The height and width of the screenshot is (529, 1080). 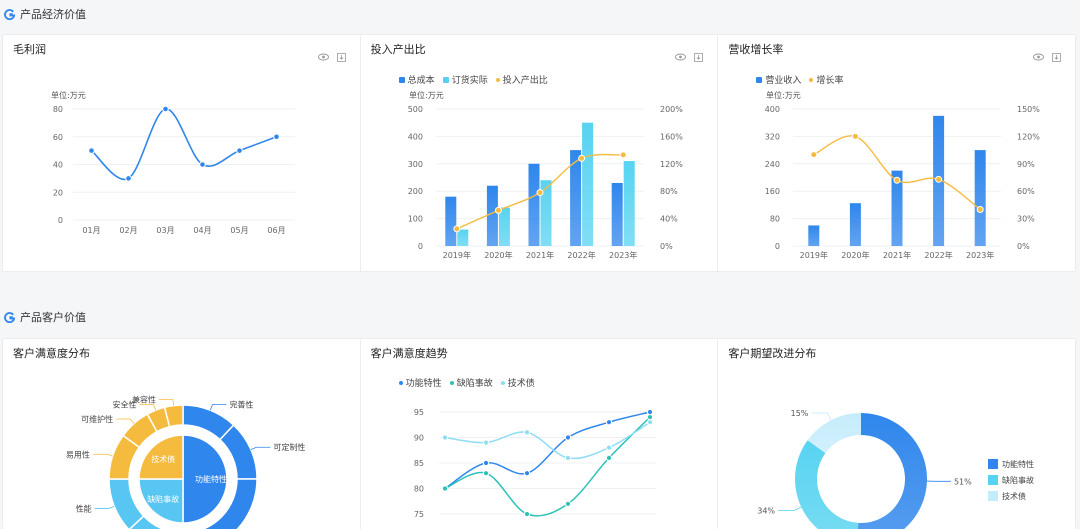 What do you see at coordinates (963, 481) in the screenshot?
I see `slice-percent-label: 51%` at bounding box center [963, 481].